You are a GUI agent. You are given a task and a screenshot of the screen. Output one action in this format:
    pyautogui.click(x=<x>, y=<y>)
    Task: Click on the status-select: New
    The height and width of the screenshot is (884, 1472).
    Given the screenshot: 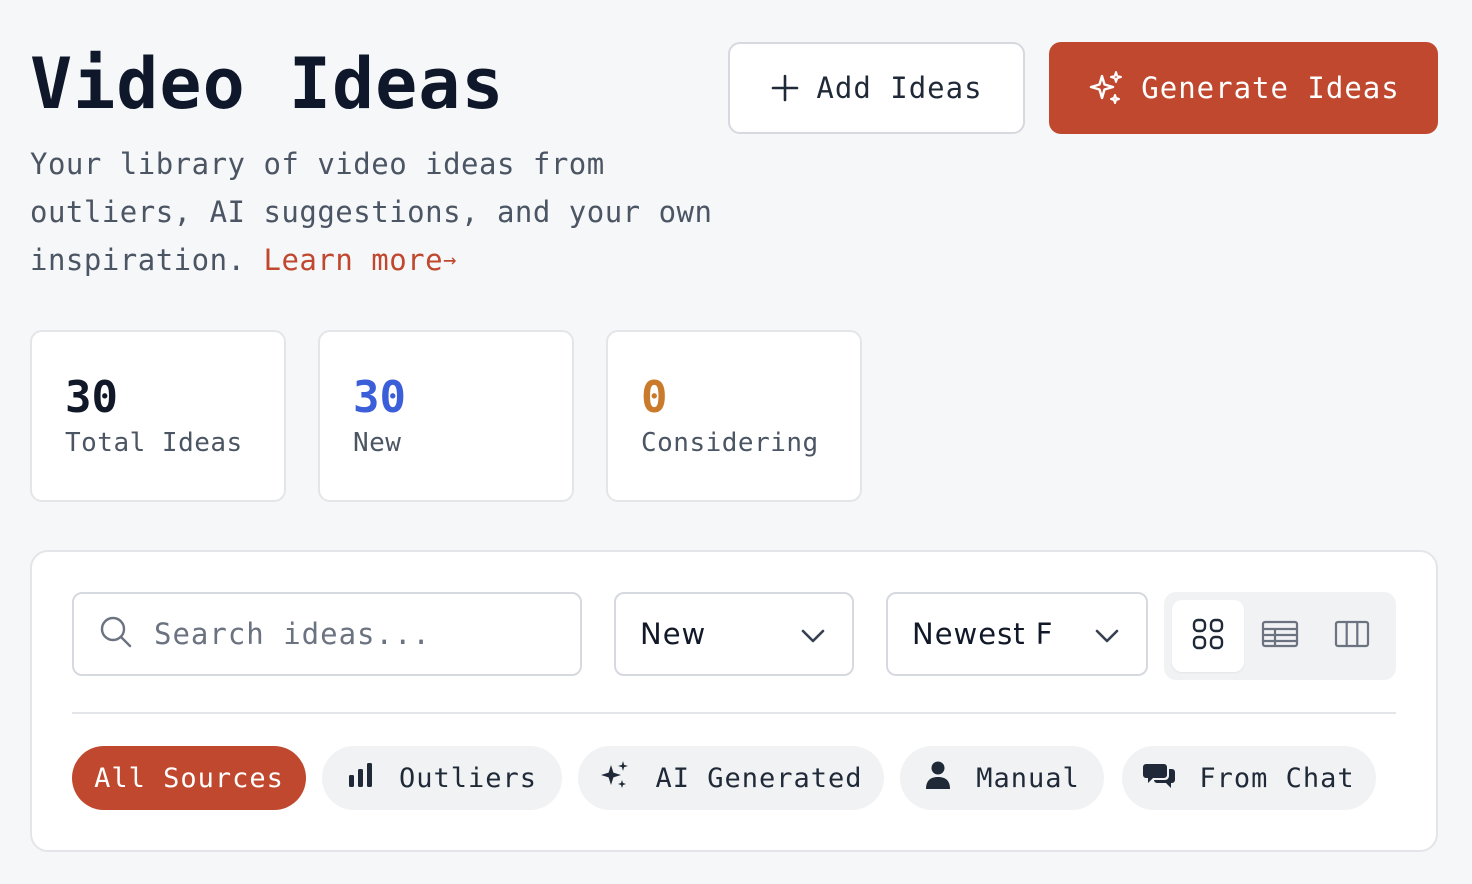 What is the action you would take?
    pyautogui.click(x=734, y=634)
    